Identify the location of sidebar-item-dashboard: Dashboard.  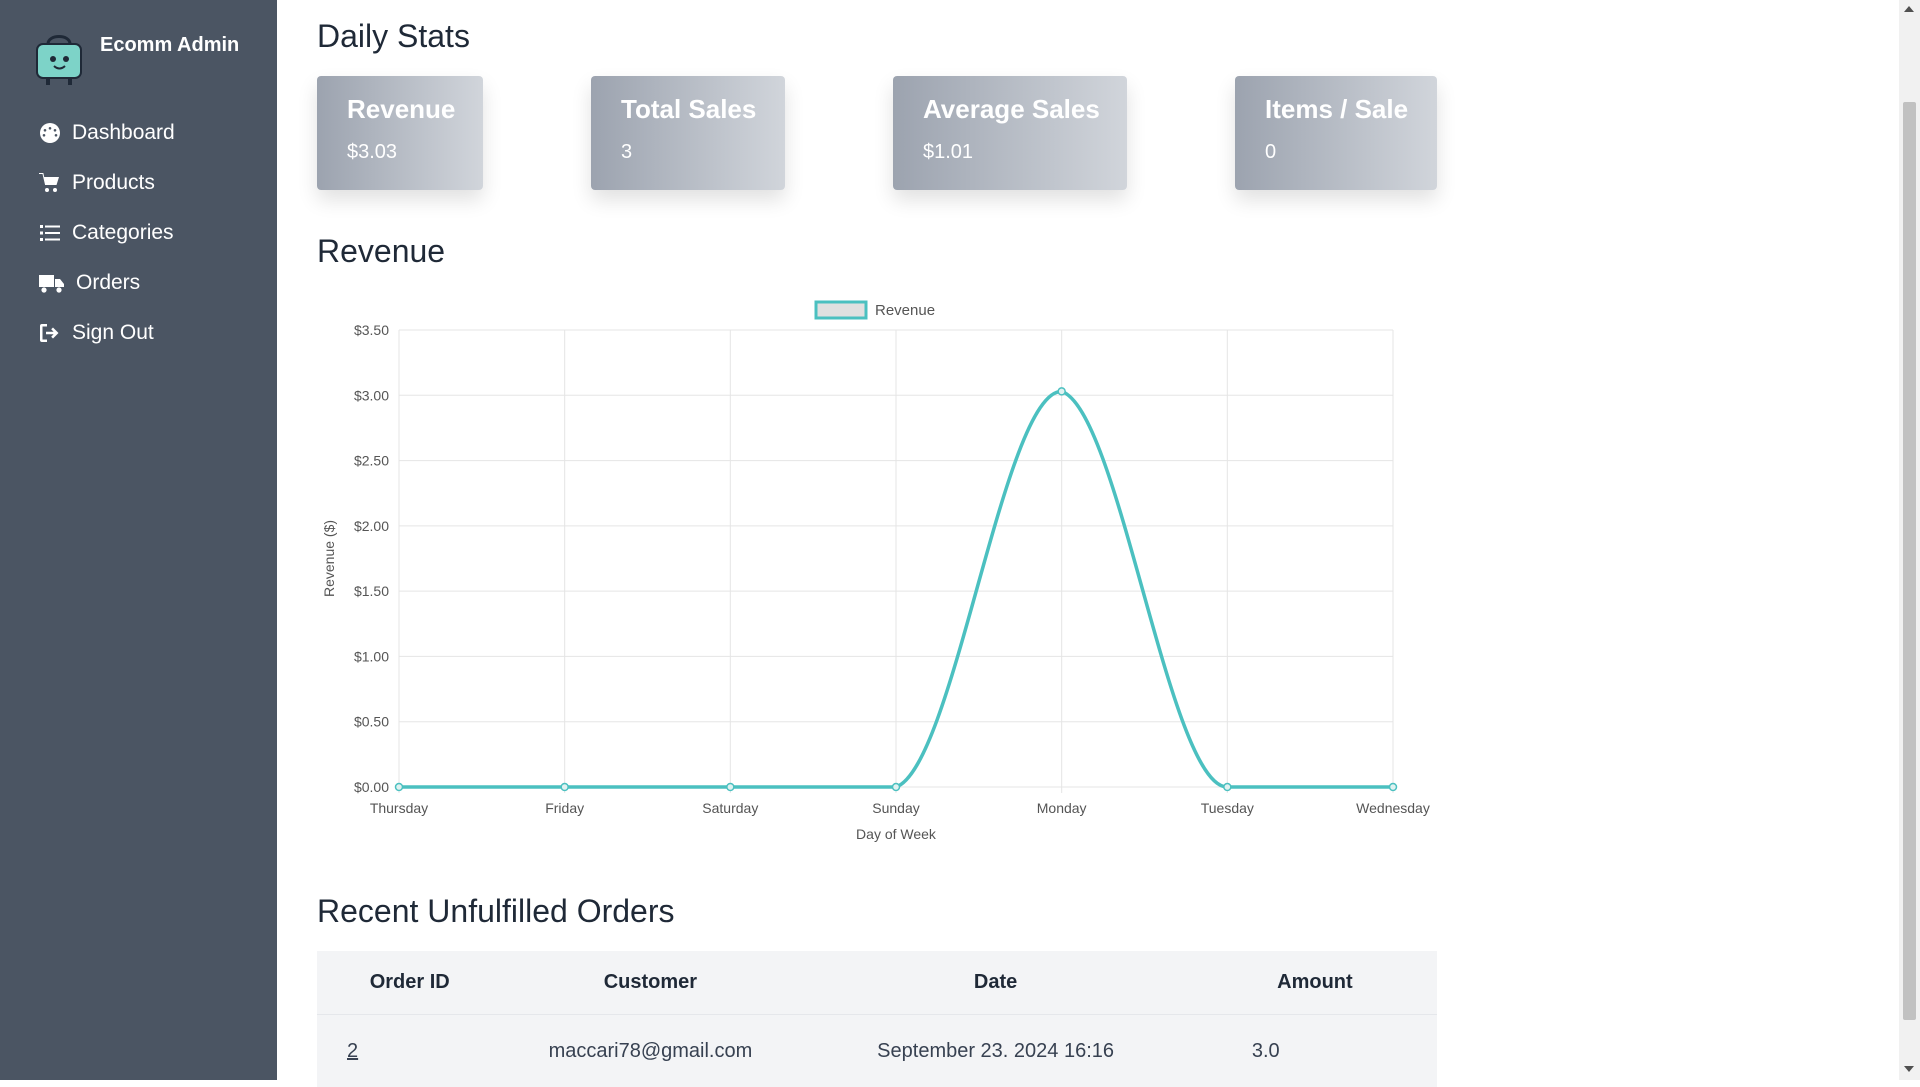
(138, 133).